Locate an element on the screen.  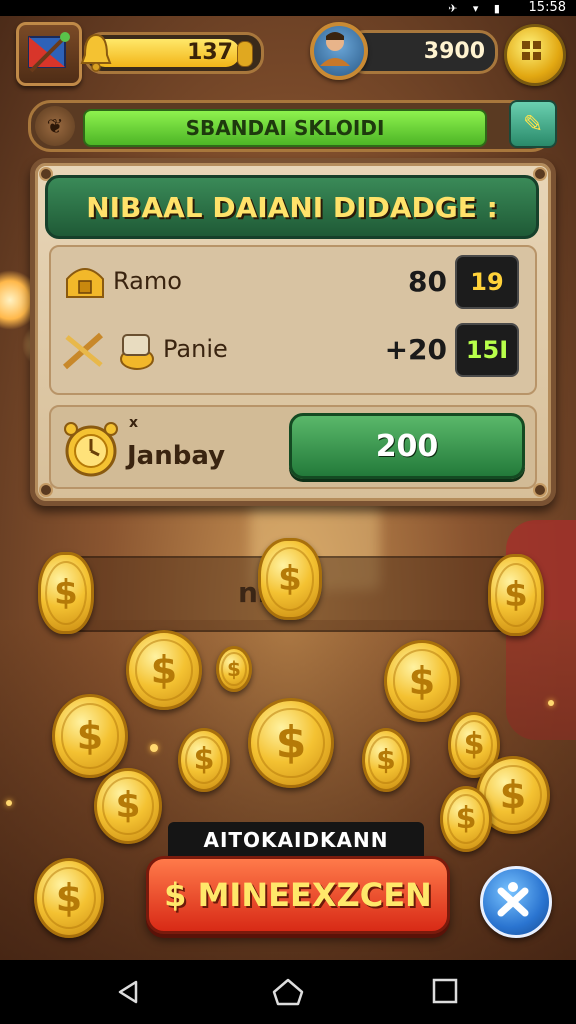
reward-row-badge: 19 is located at coordinates (487, 282).